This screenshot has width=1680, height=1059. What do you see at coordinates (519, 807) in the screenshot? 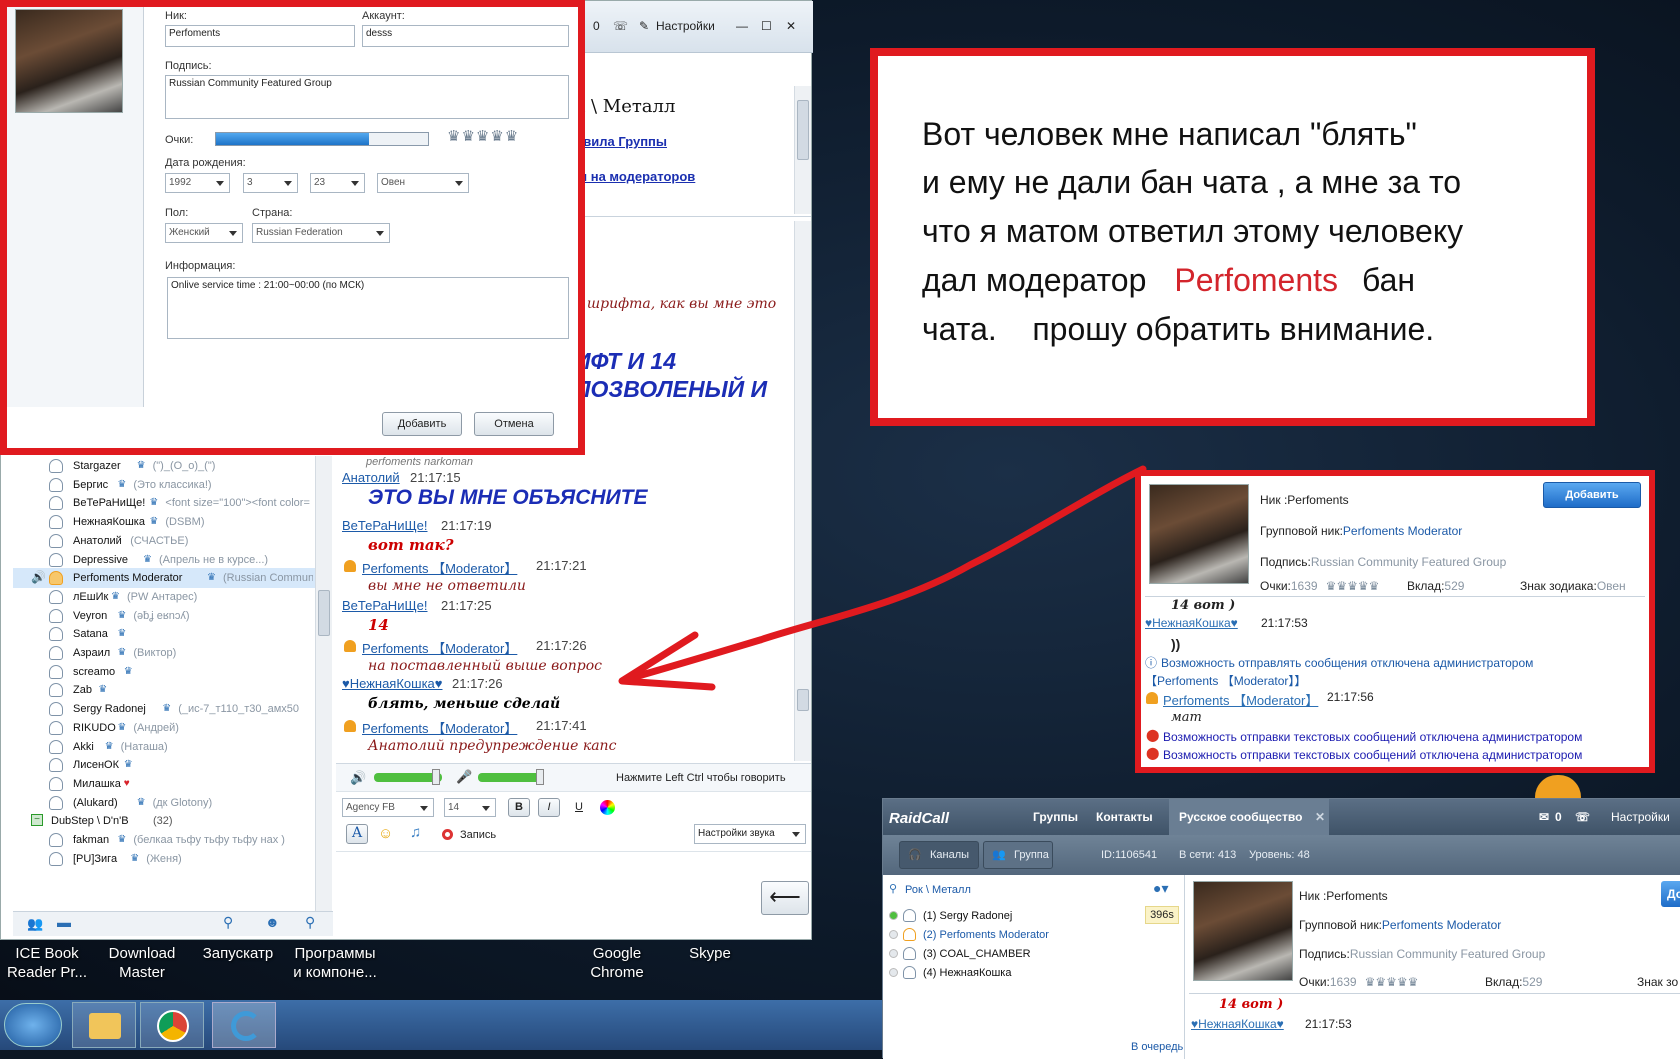
I see `bold-button: B` at bounding box center [519, 807].